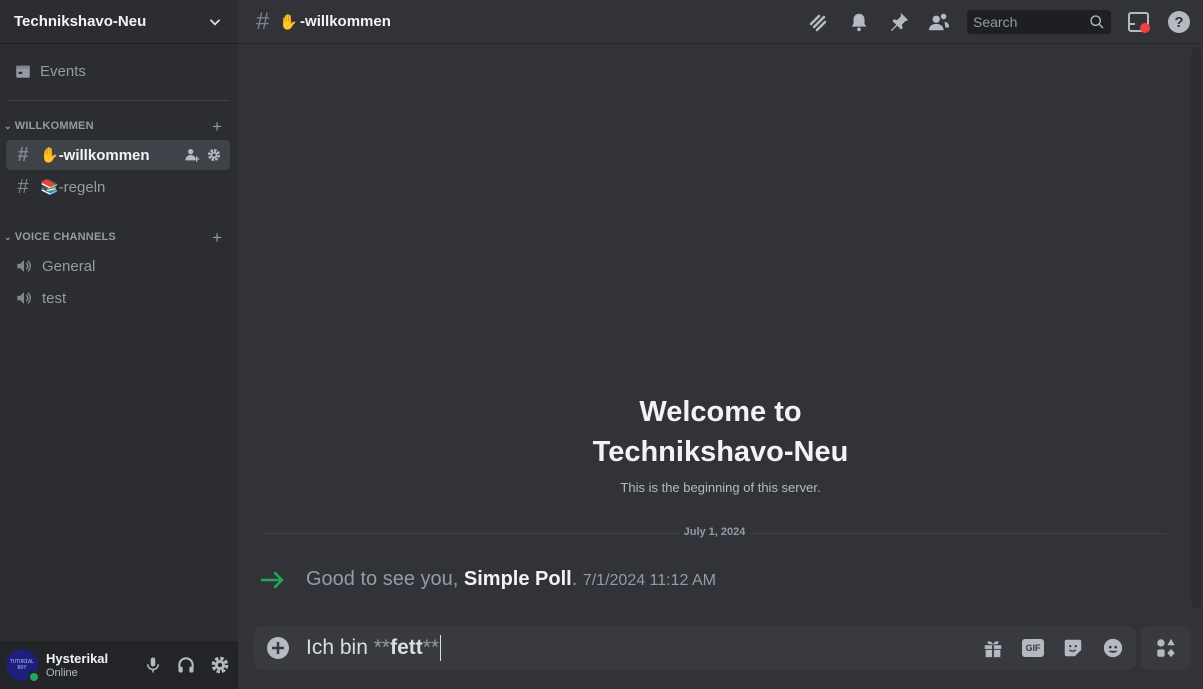  What do you see at coordinates (1033, 648) in the screenshot?
I see `gif-icon: GIF` at bounding box center [1033, 648].